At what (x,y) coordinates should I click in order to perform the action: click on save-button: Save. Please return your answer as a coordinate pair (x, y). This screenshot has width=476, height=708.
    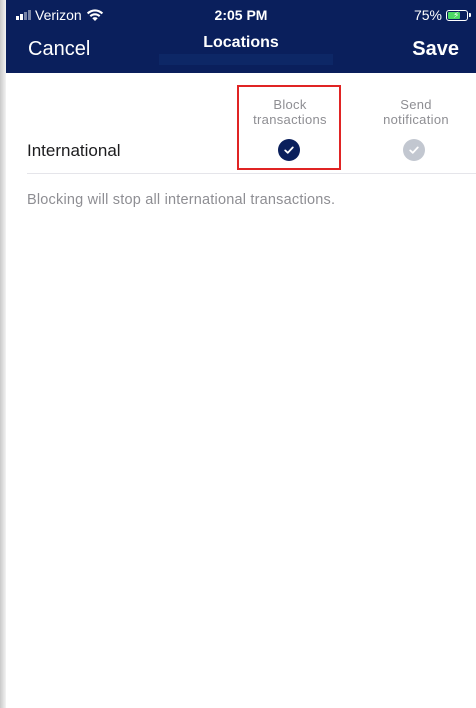
    Looking at the image, I should click on (435, 49).